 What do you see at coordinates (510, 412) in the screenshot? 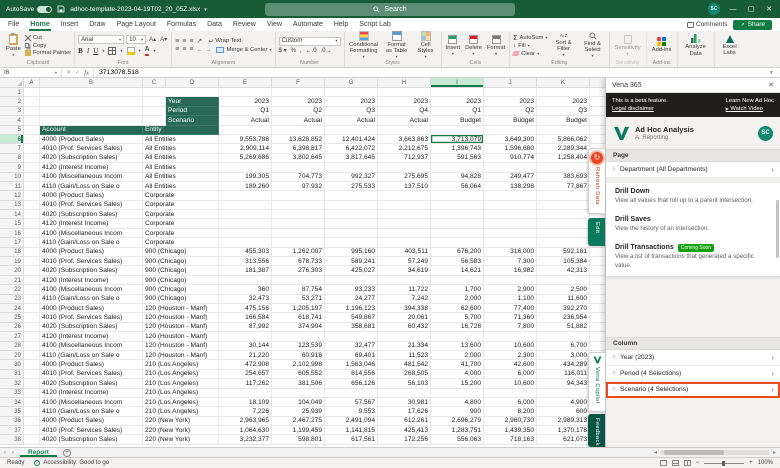
I see `value-cell: 8,200` at bounding box center [510, 412].